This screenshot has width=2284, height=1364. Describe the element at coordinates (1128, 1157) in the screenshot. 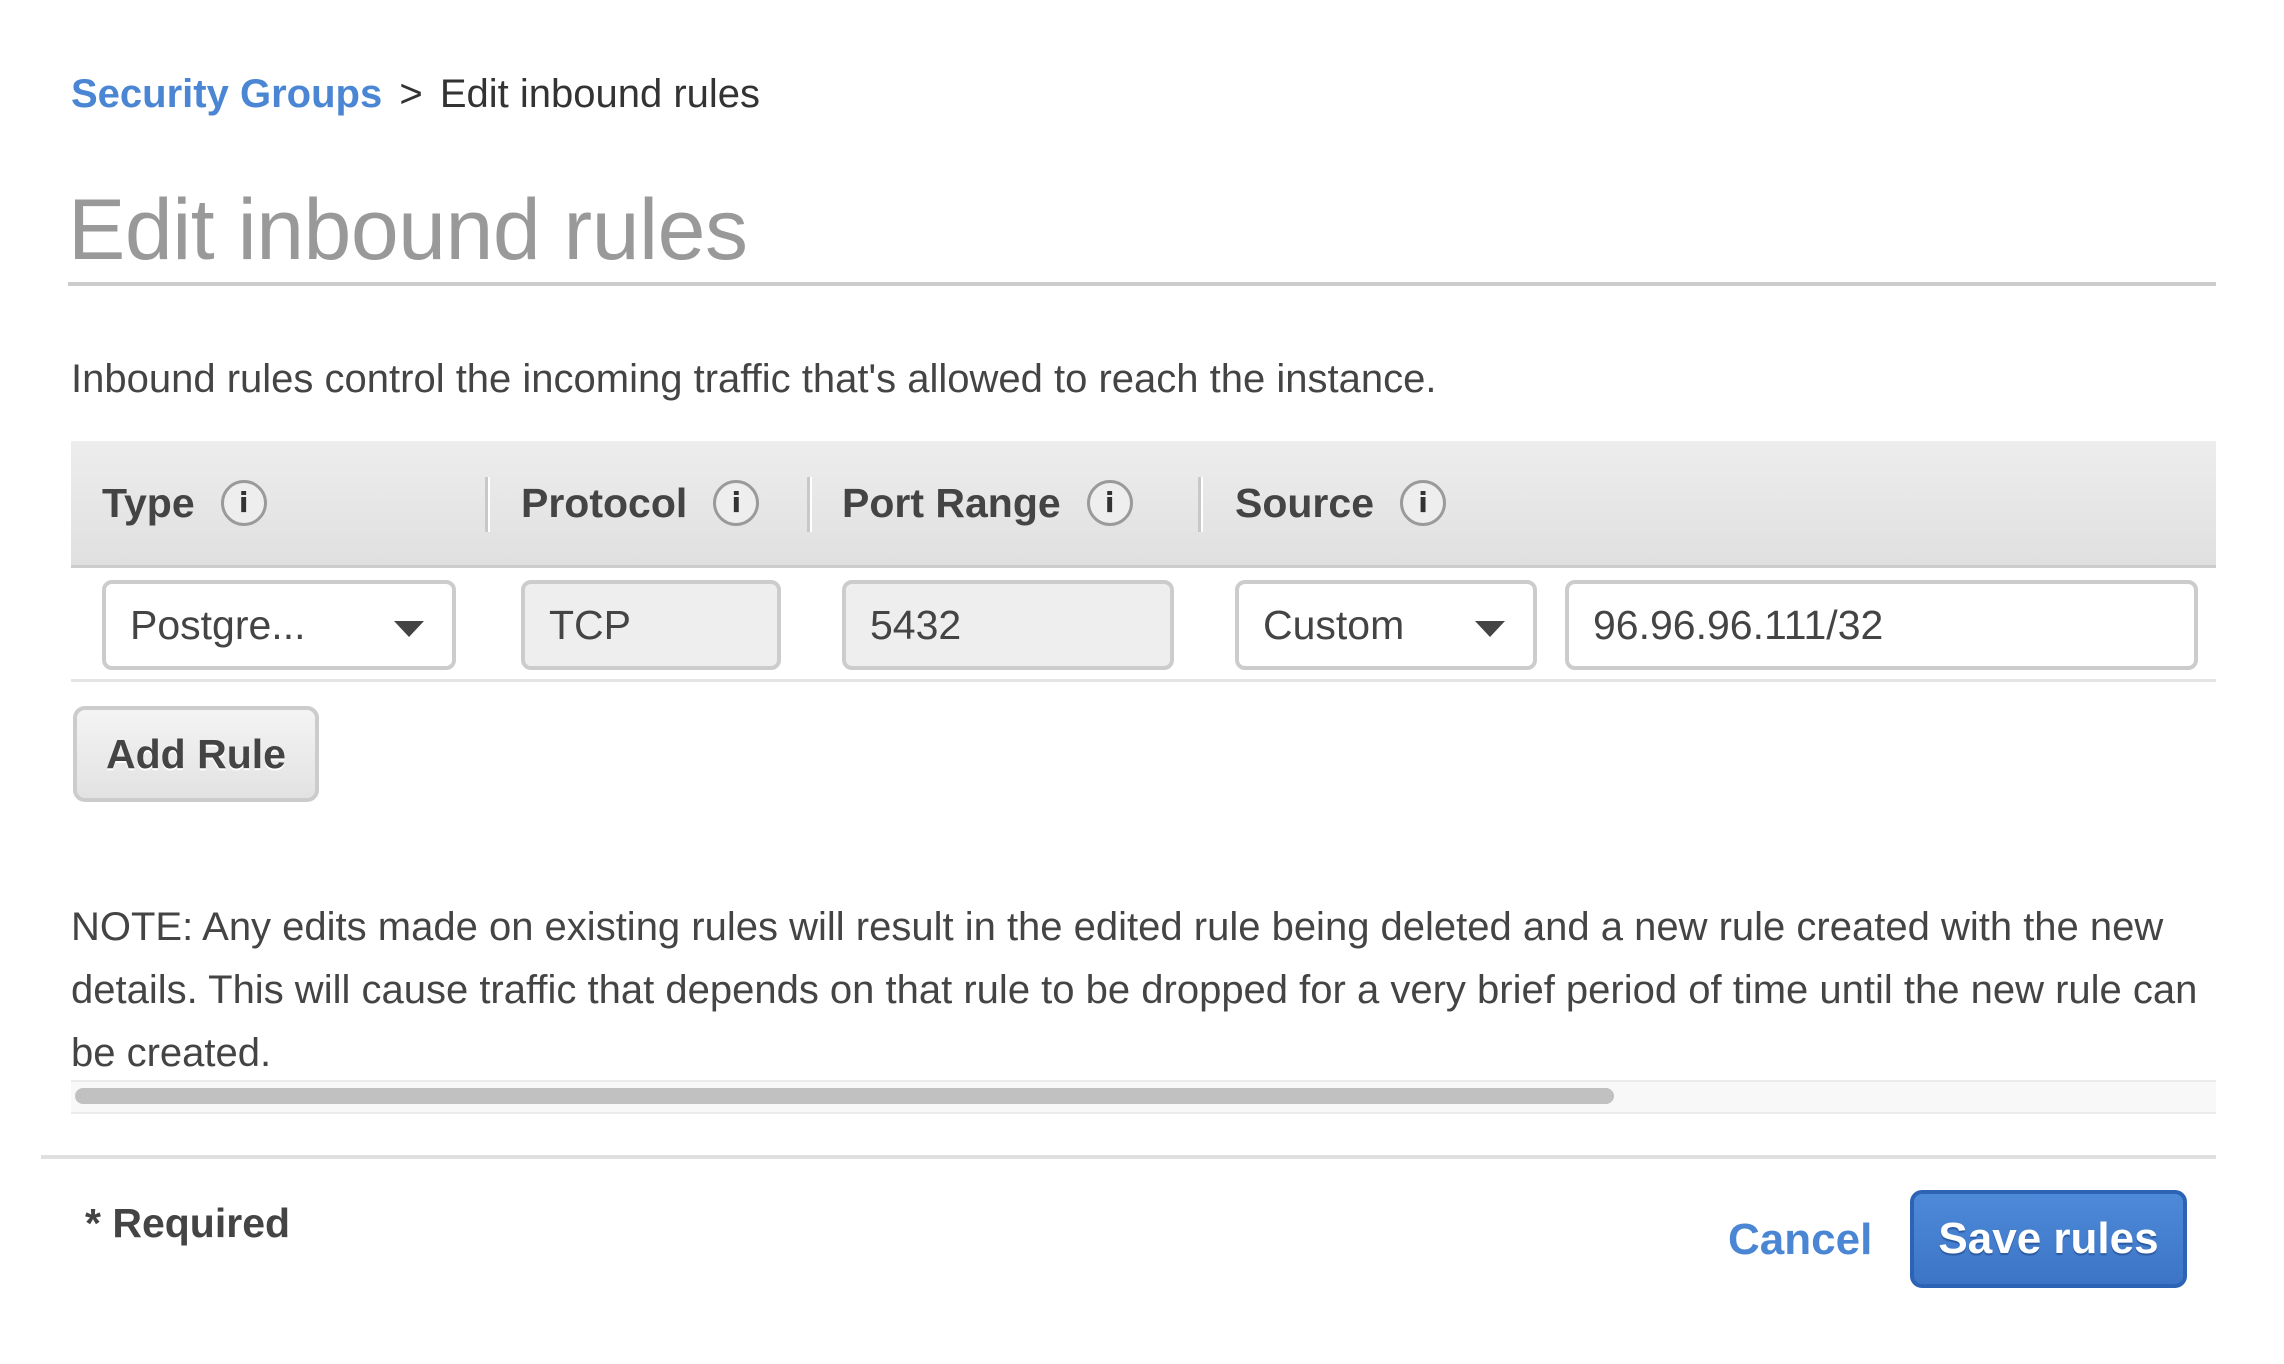

I see `footer-divider` at that location.